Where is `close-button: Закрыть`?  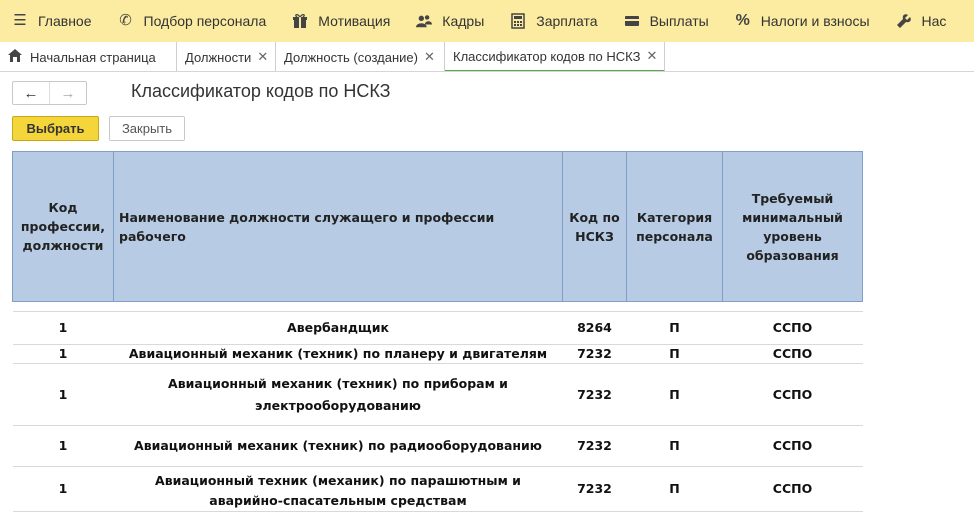
close-button: Закрыть is located at coordinates (147, 128).